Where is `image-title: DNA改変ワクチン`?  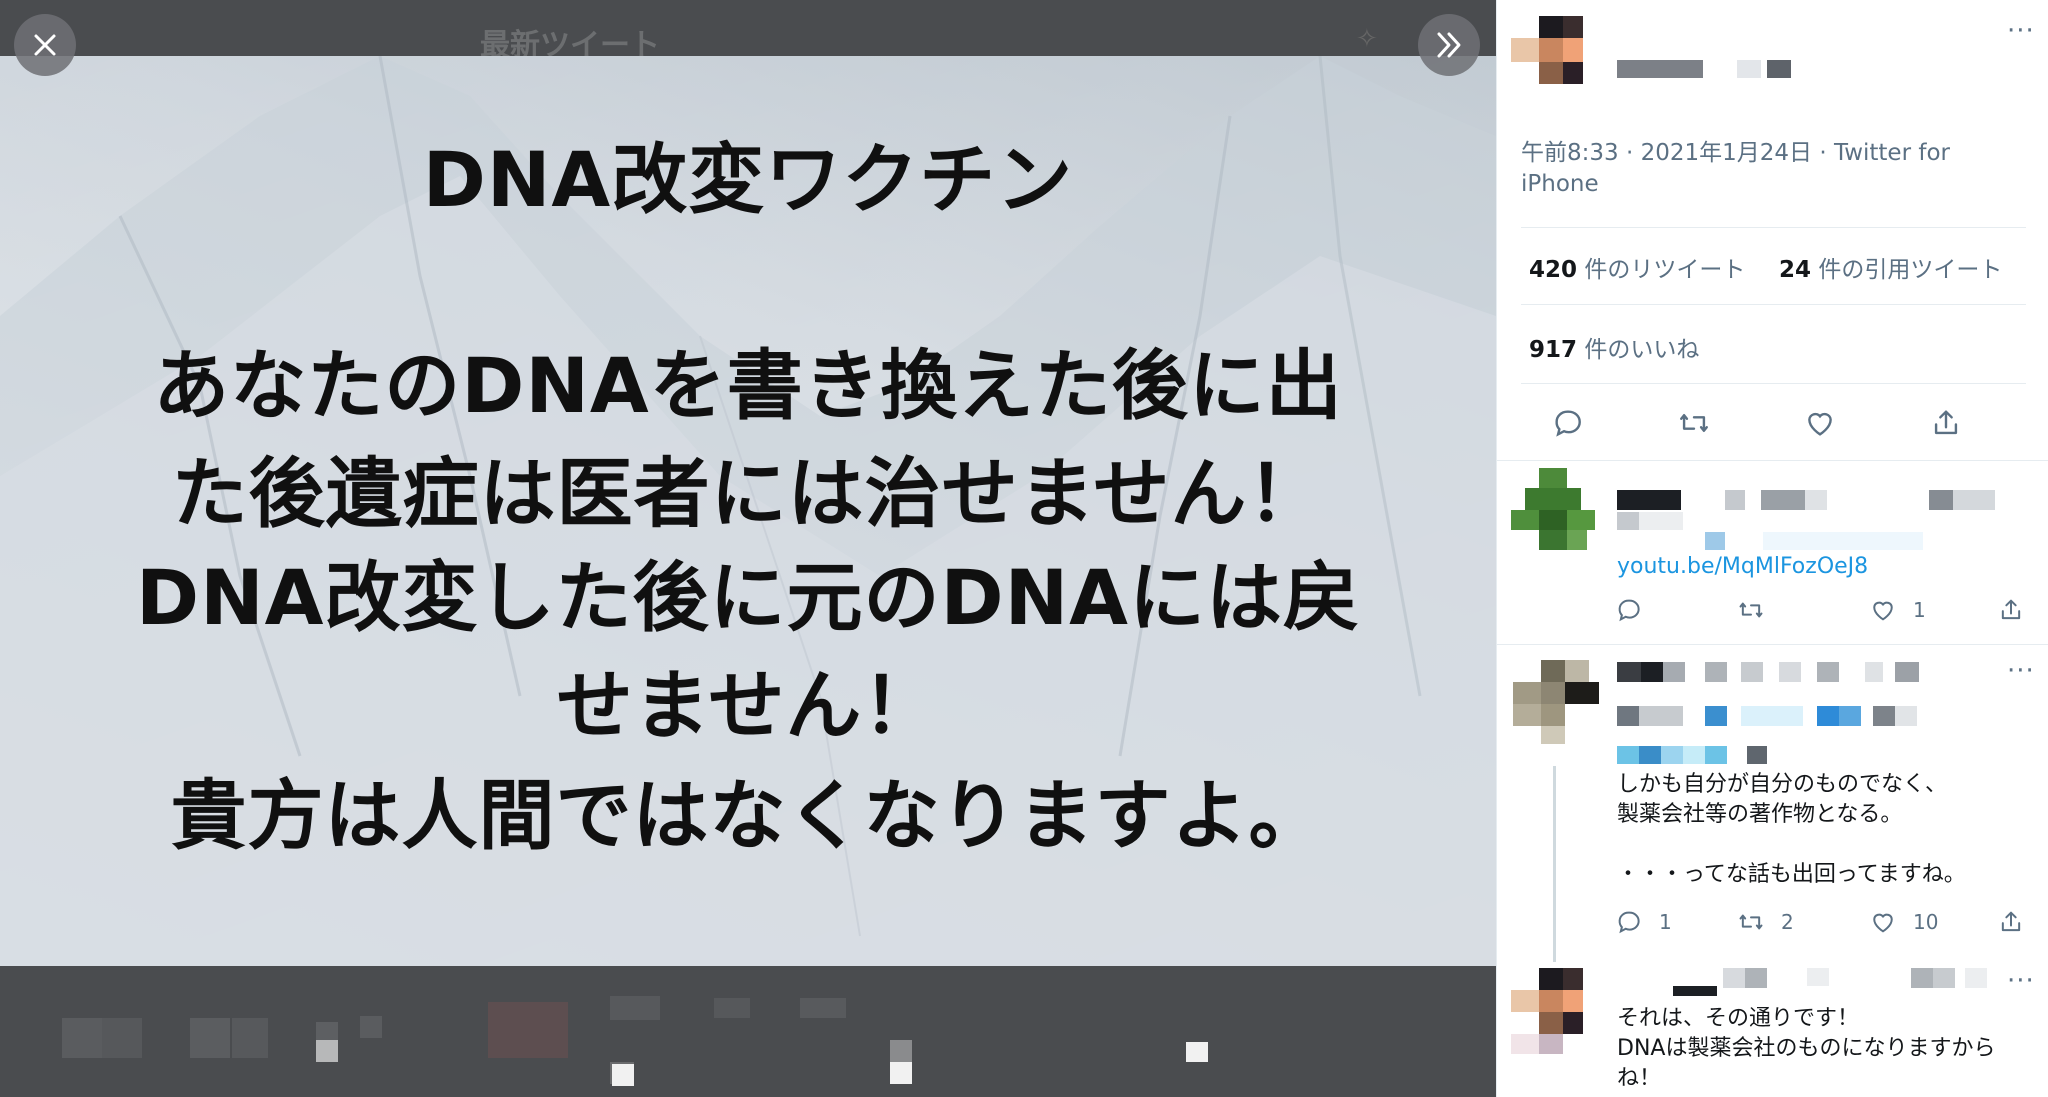
image-title: DNA改変ワクチン is located at coordinates (748, 179).